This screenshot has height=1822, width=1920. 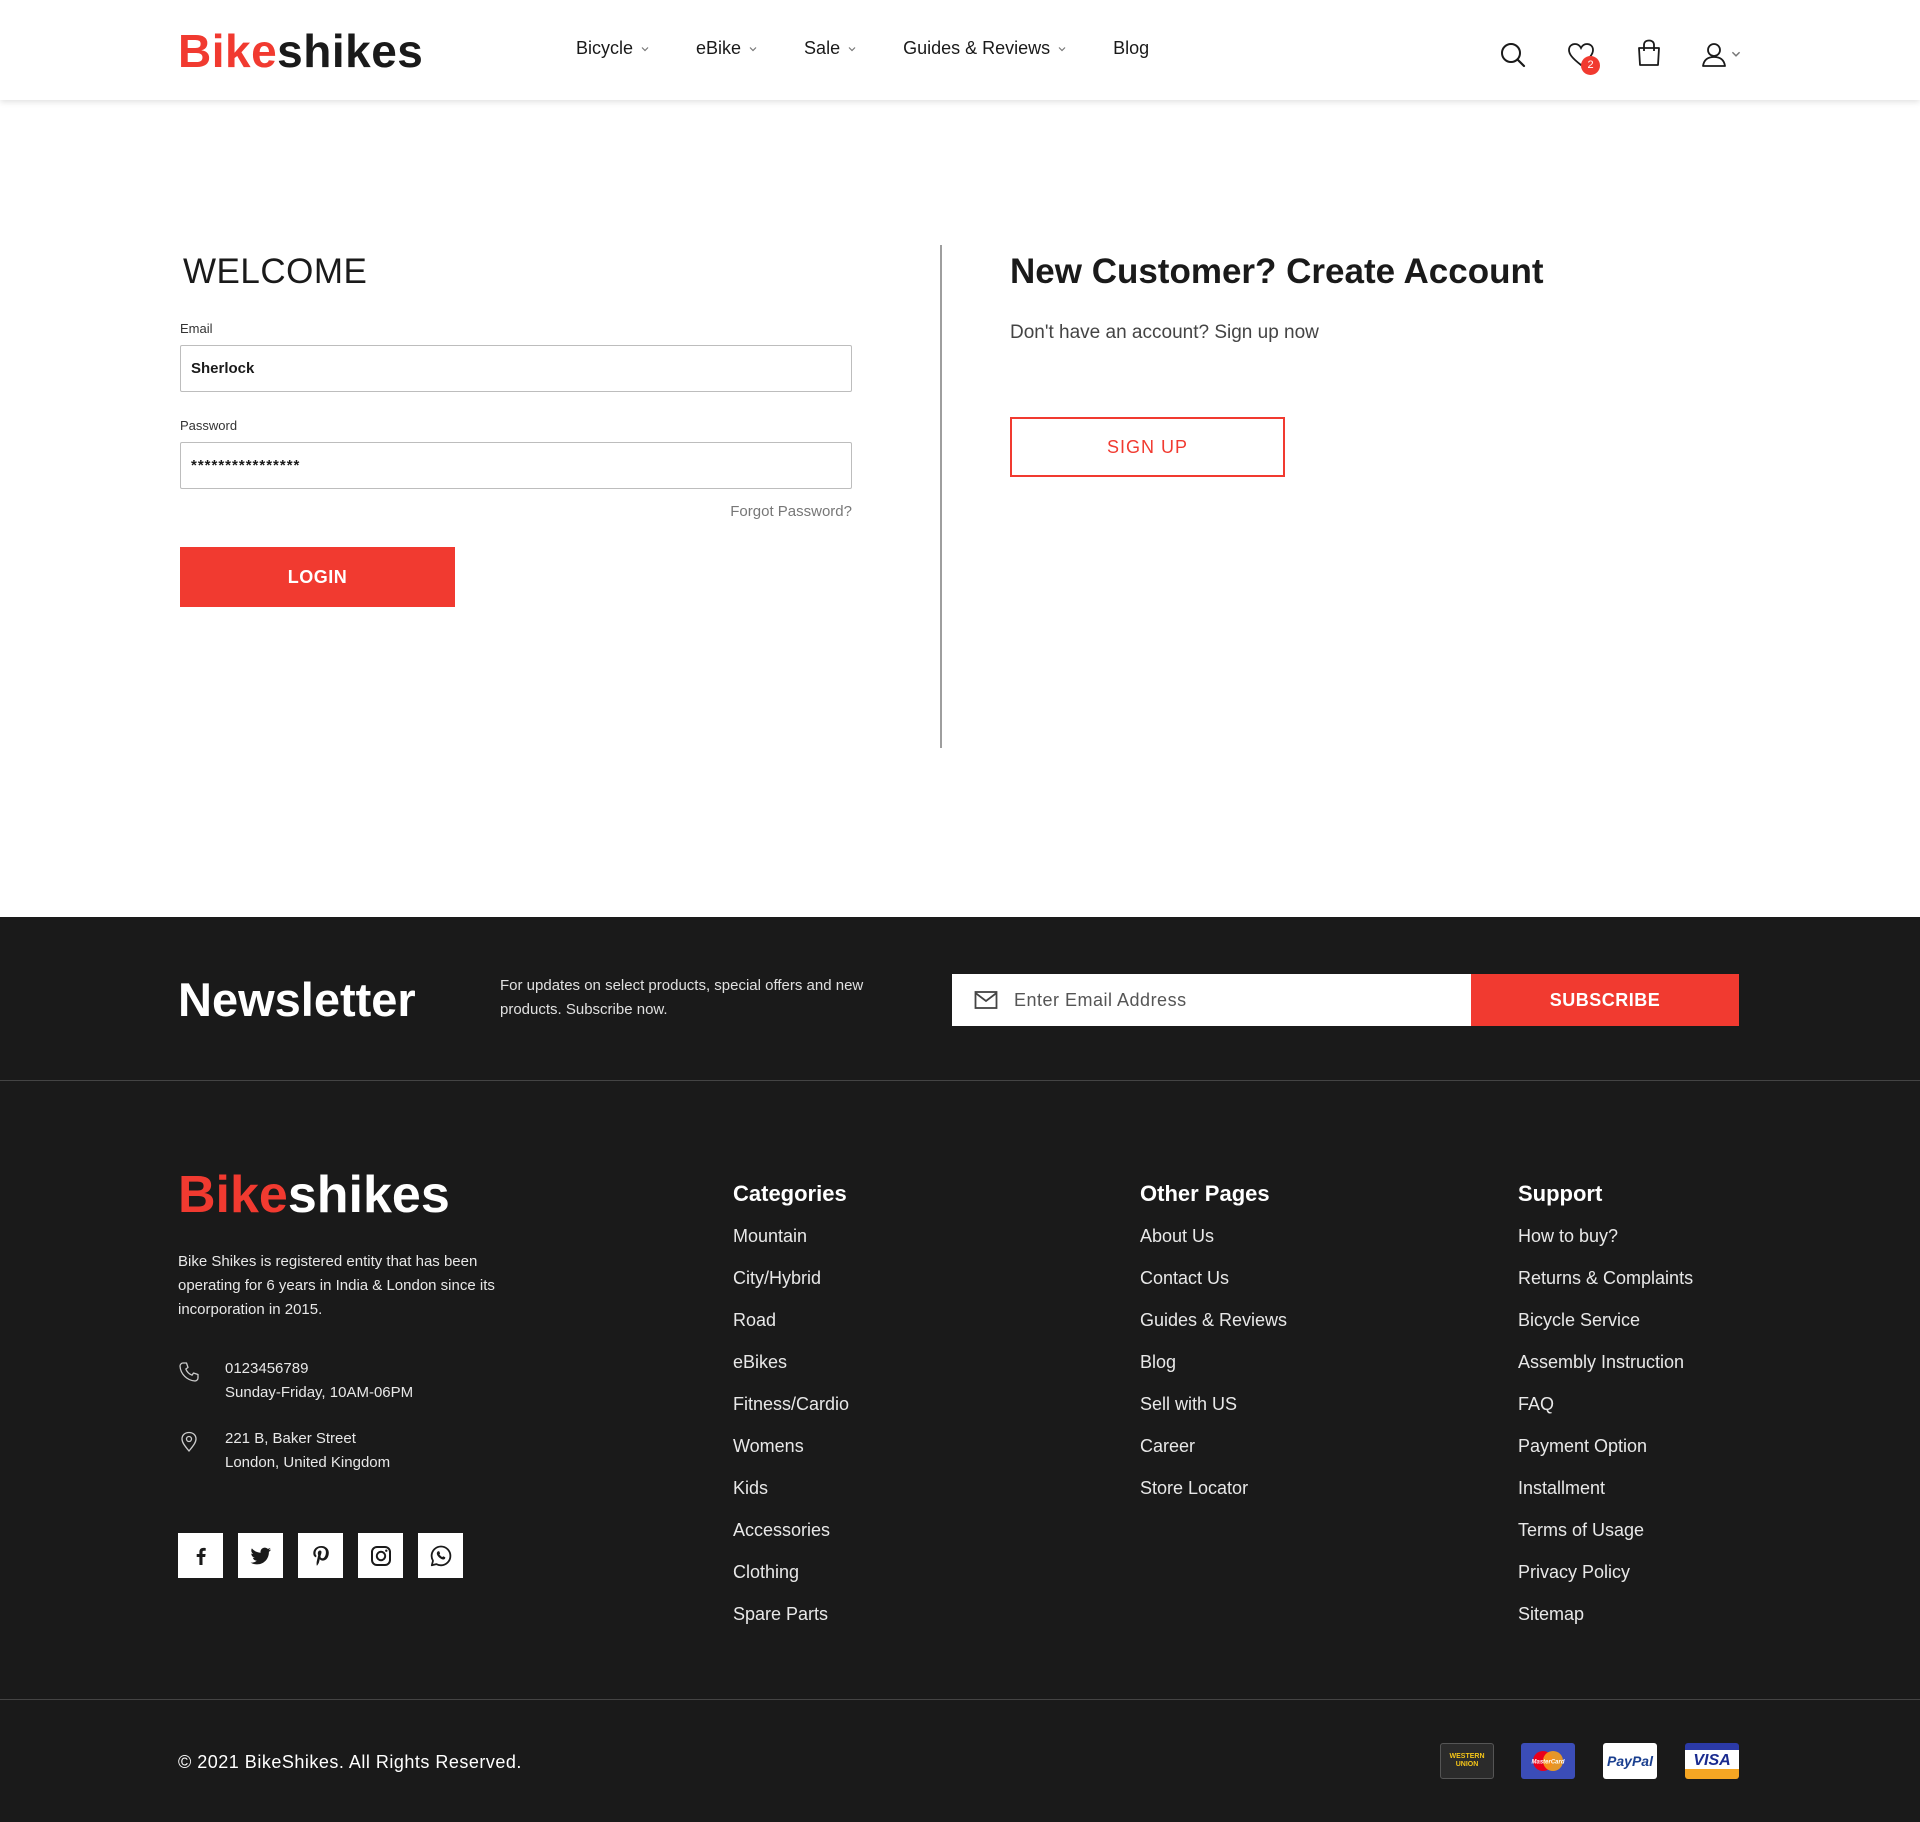 What do you see at coordinates (516, 465) in the screenshot?
I see `password-field` at bounding box center [516, 465].